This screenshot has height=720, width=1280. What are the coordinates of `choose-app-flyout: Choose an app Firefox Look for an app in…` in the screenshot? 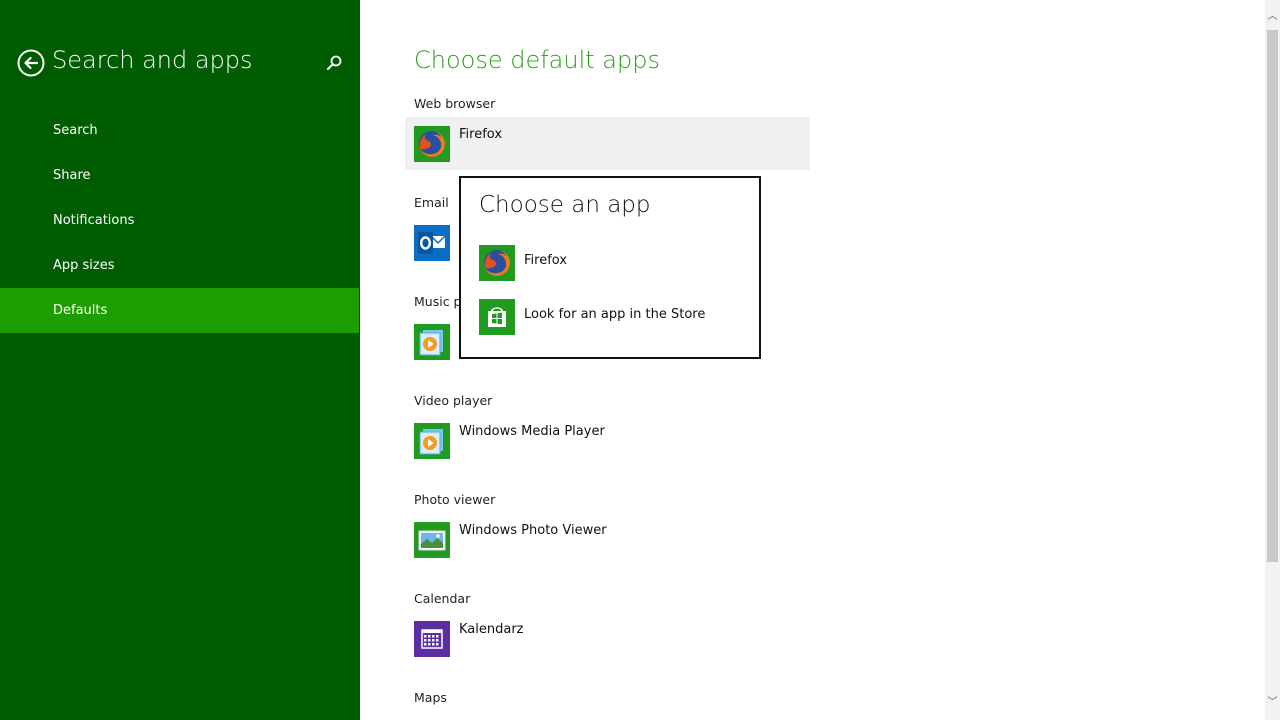 It's located at (610, 267).